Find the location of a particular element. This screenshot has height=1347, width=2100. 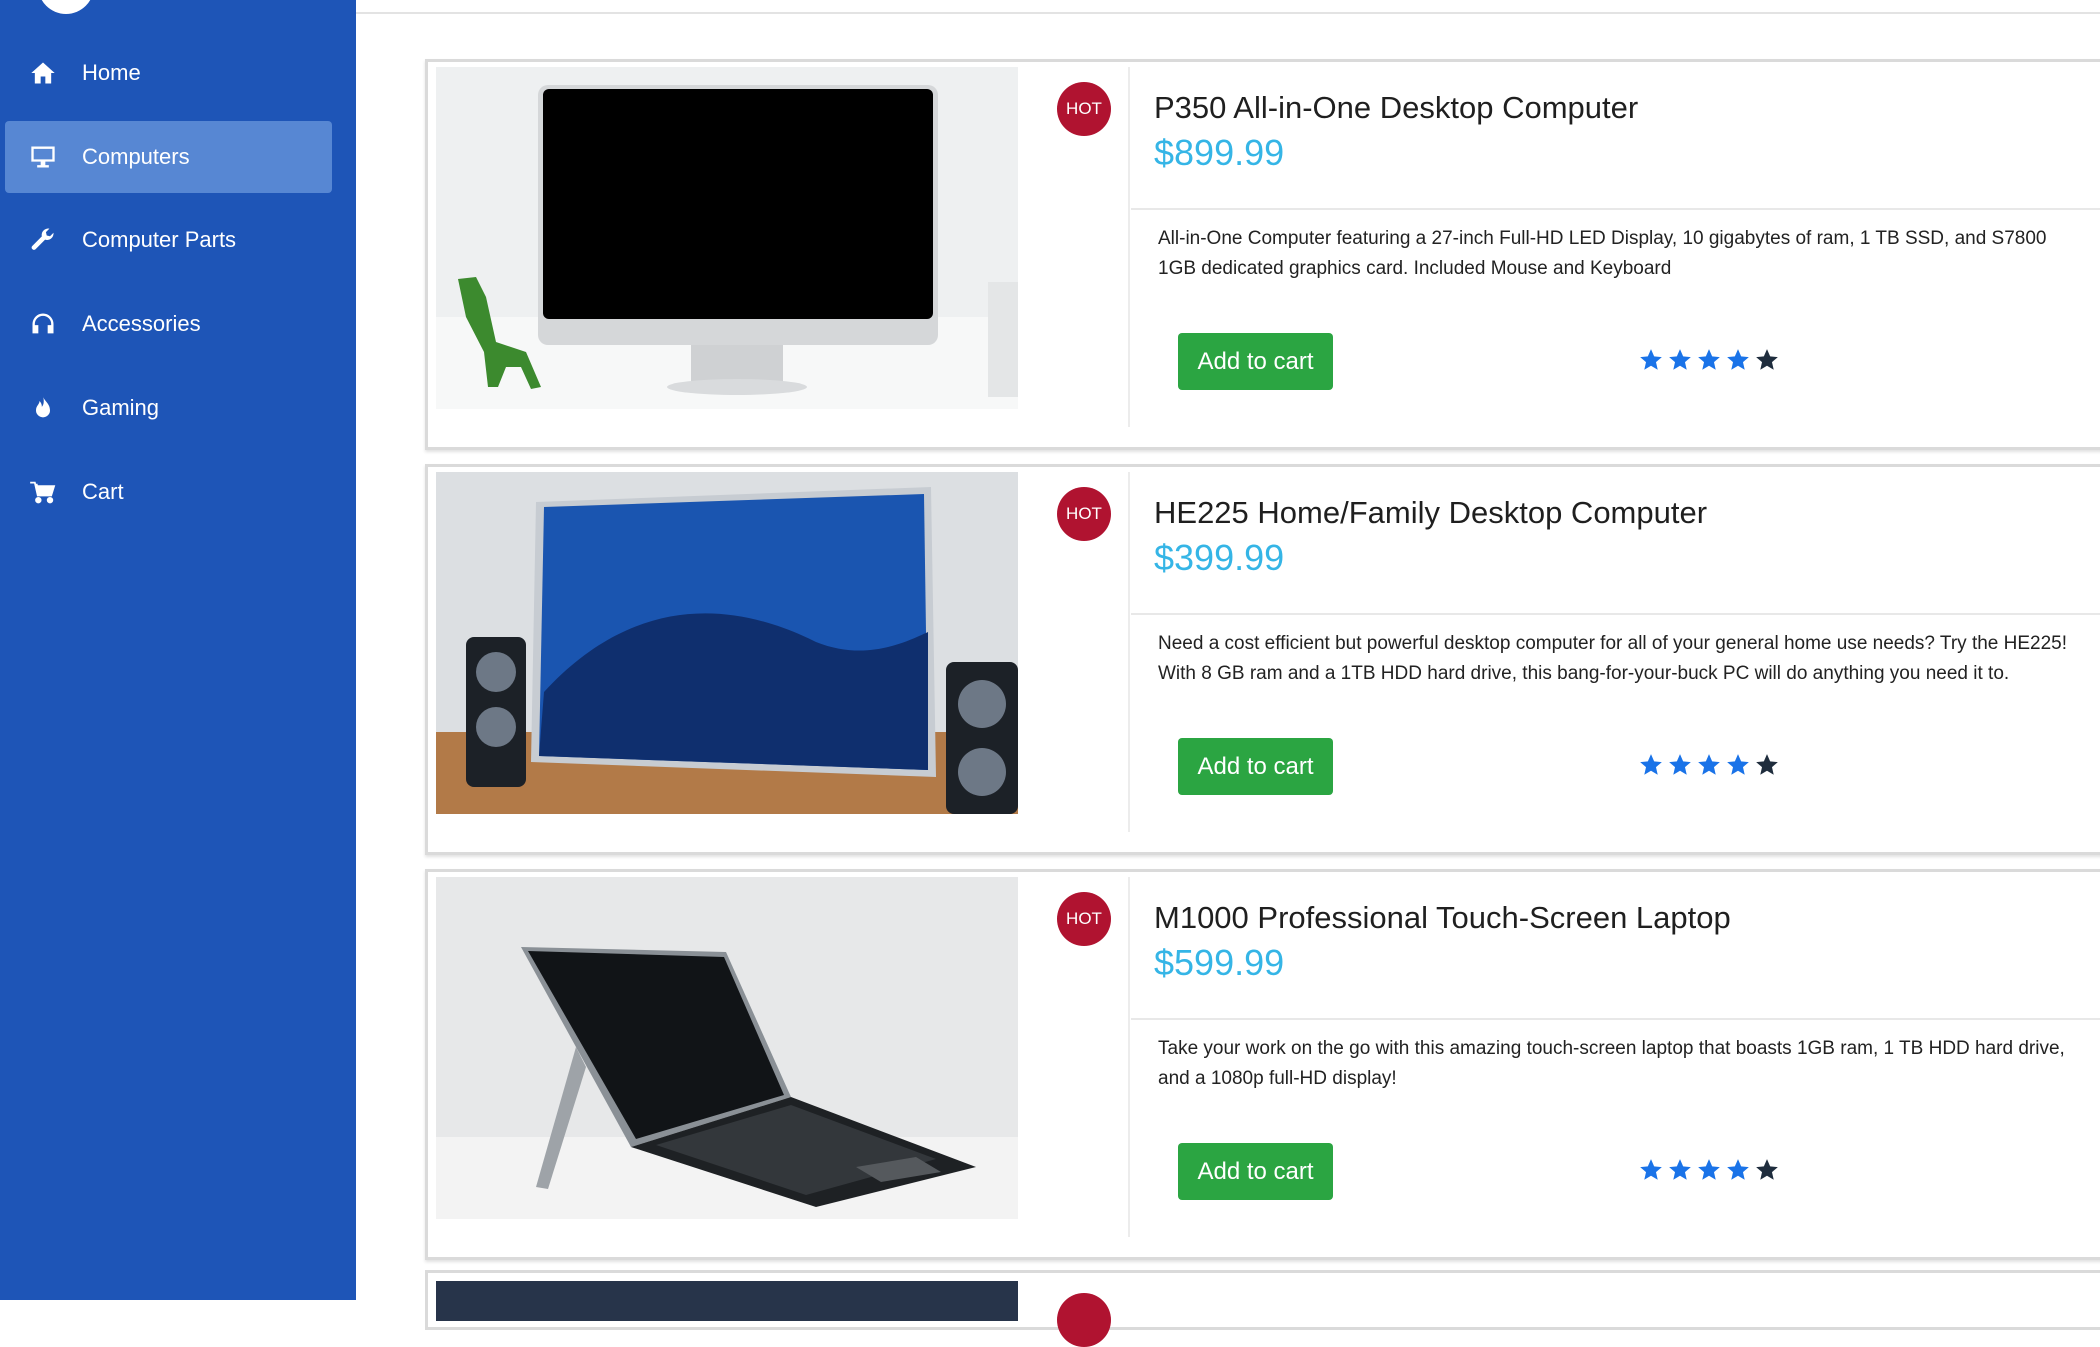

product-title: P350 All-in-One Desktop Computer is located at coordinates (1396, 108).